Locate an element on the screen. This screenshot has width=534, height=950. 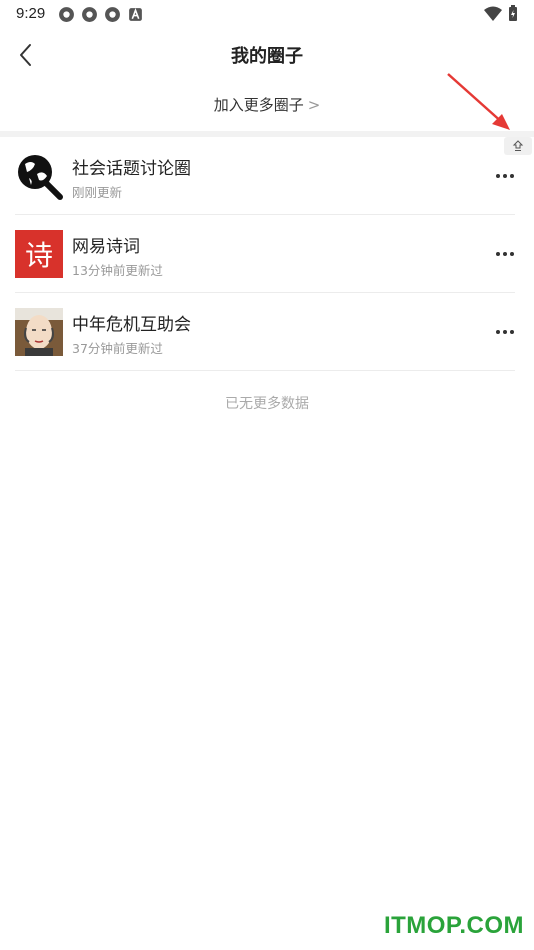
list-item: 诗 网易诗词 13分钟前更新过 is located at coordinates (265, 254).